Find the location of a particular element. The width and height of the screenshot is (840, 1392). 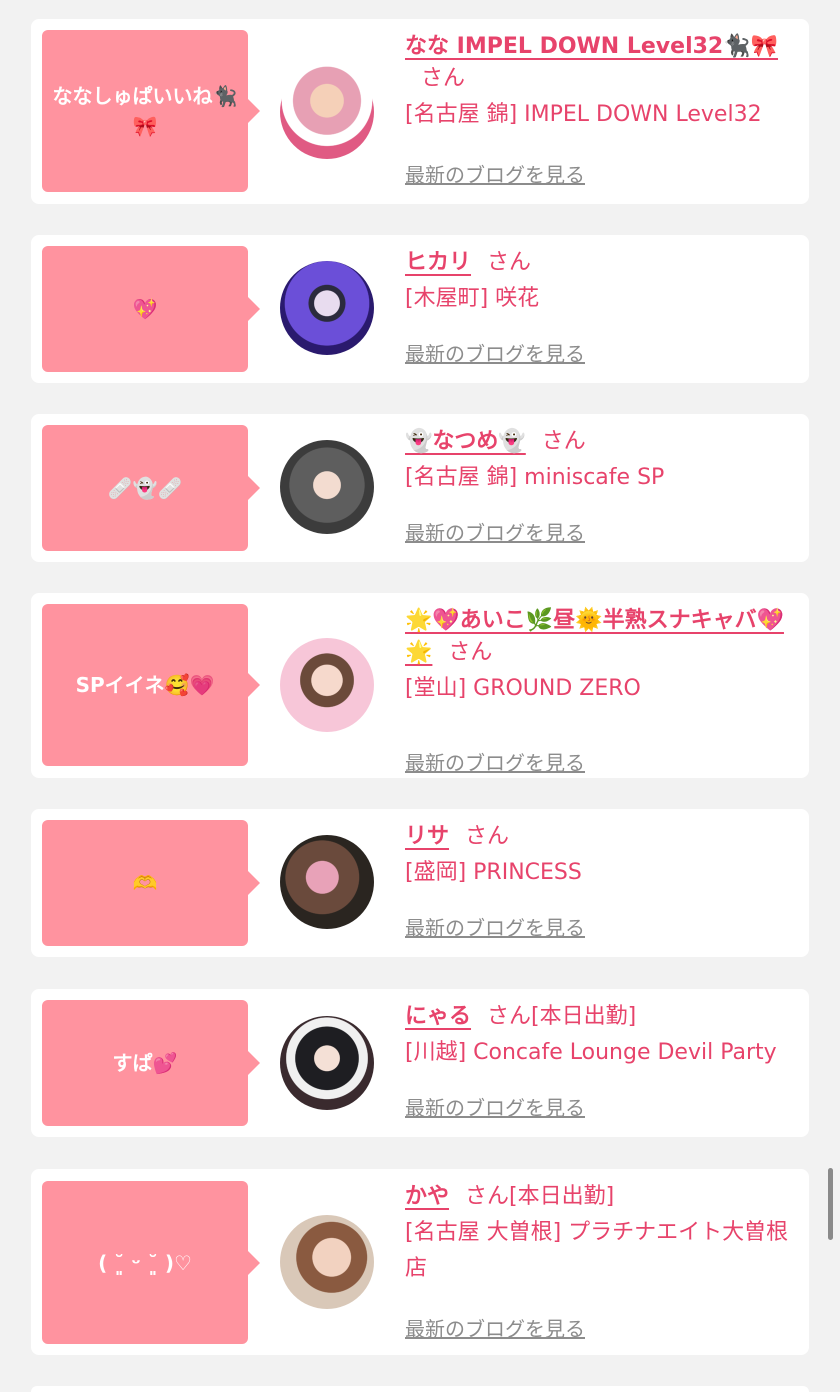

cast-name-link: リサ is located at coordinates (427, 836).